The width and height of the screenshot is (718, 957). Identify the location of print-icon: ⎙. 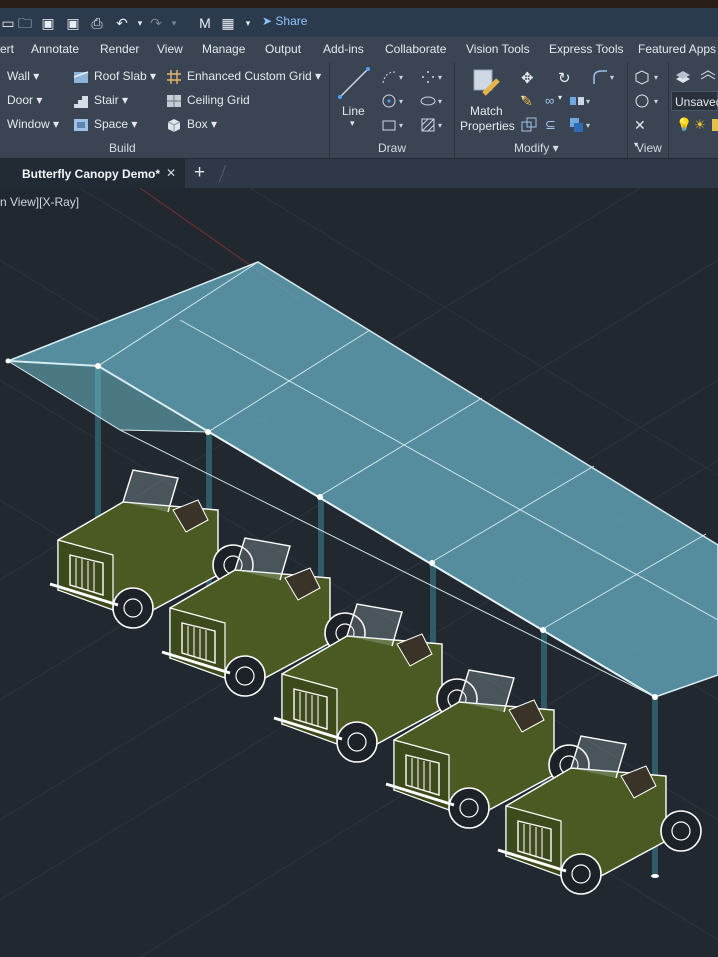
(97, 23).